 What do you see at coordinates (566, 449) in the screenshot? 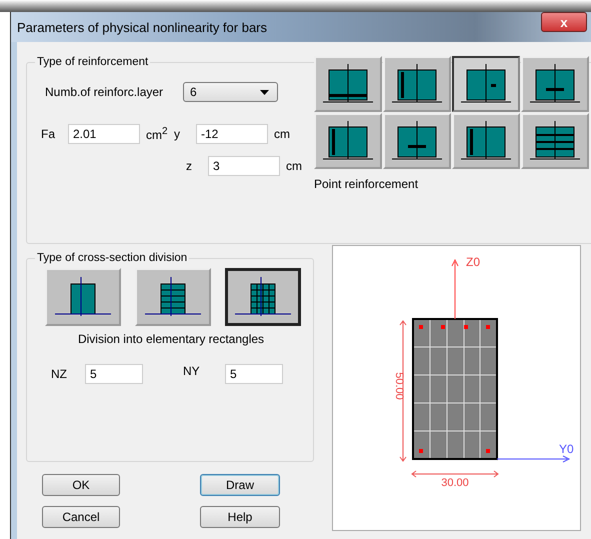
I see `axis-label: Y0` at bounding box center [566, 449].